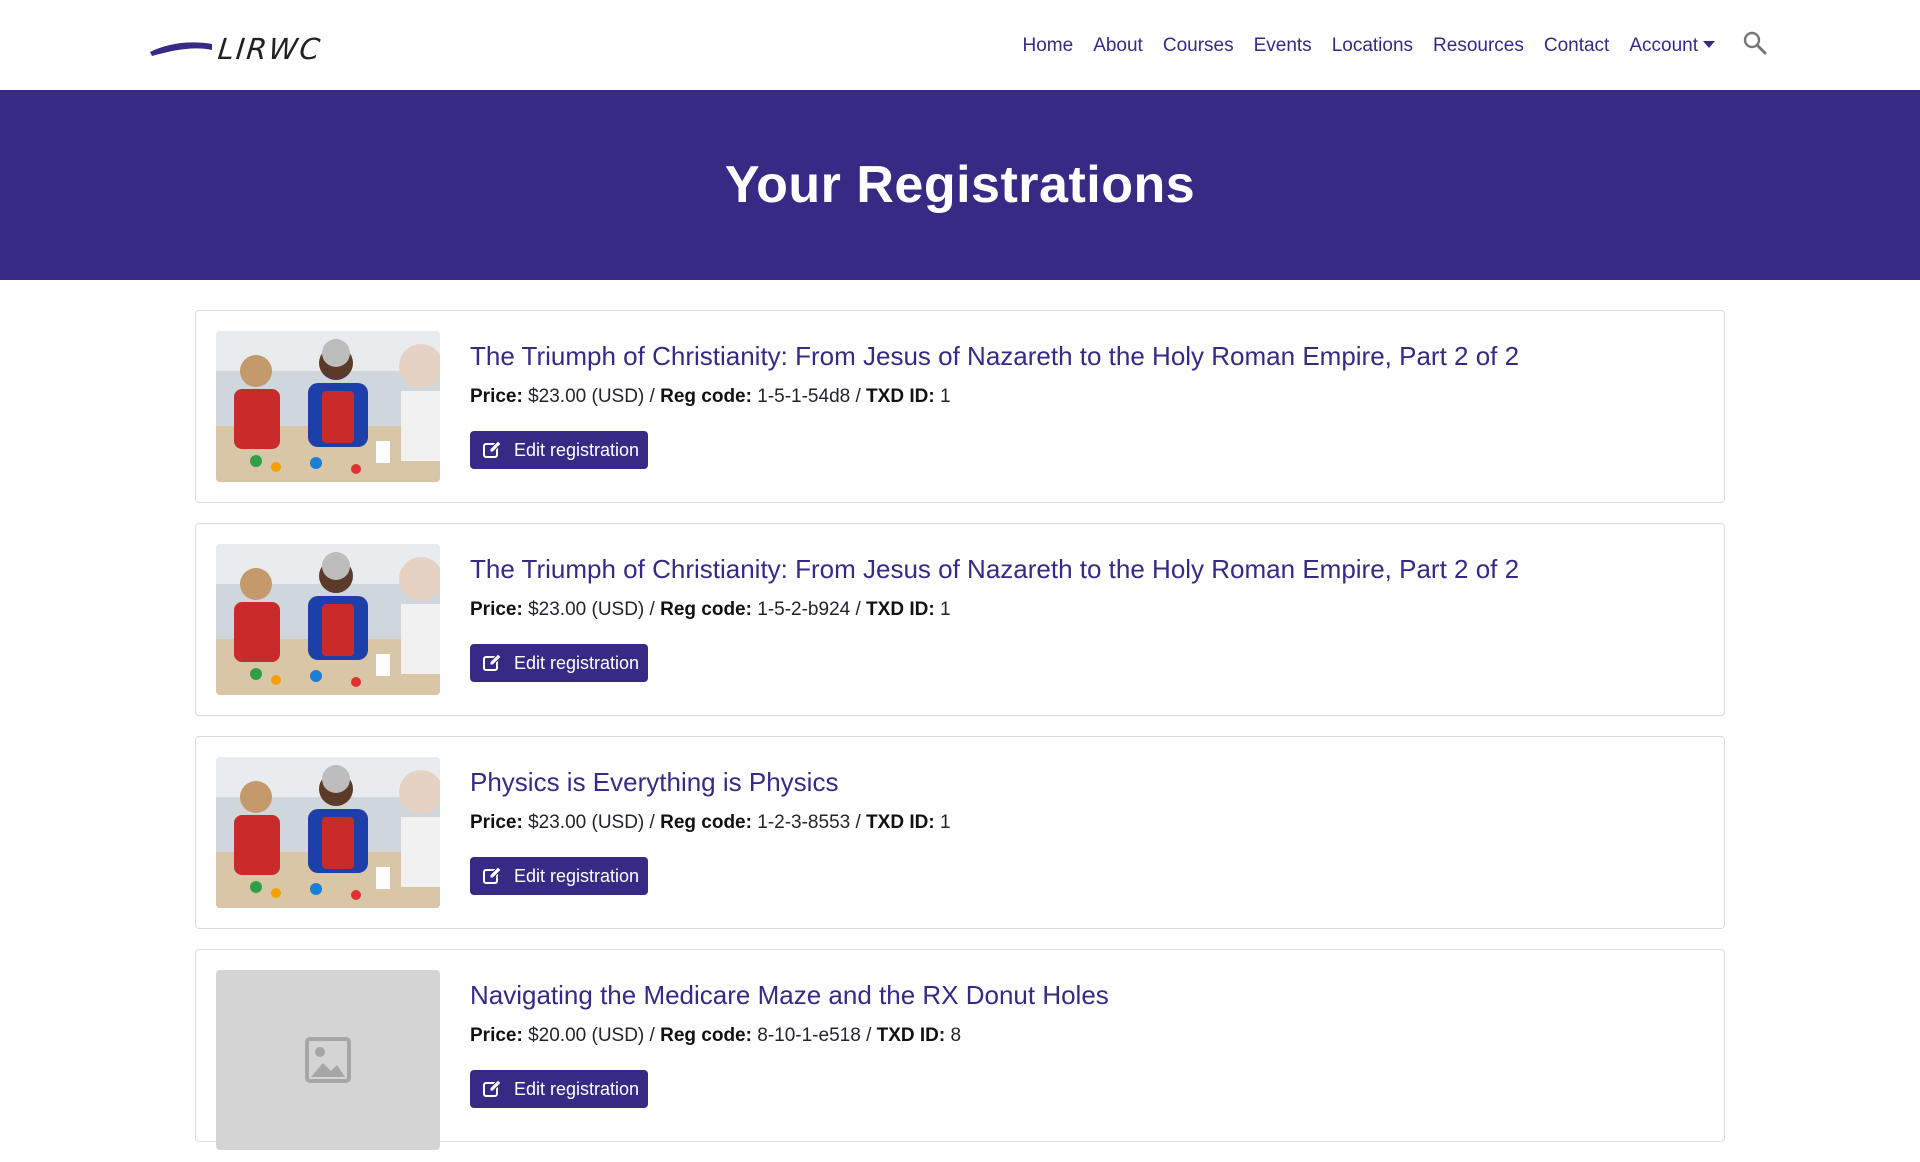 The image size is (1920, 1162). What do you see at coordinates (1478, 46) in the screenshot?
I see `nav-resources: Resources` at bounding box center [1478, 46].